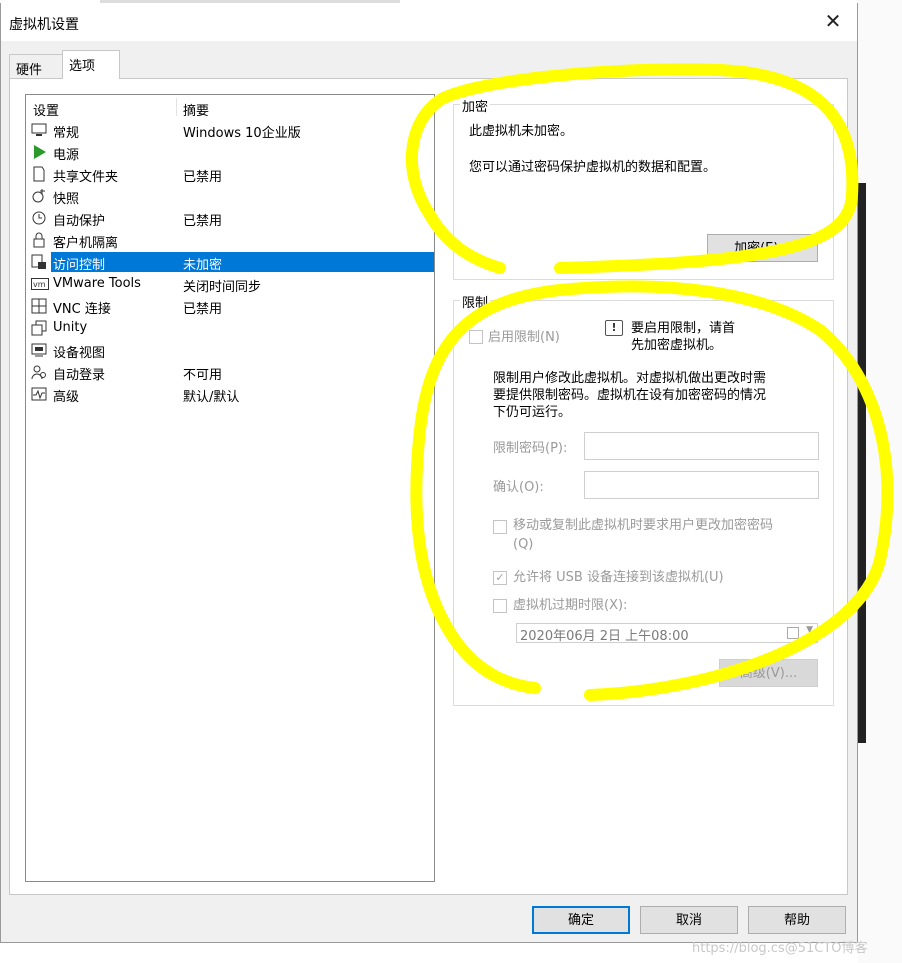 The image size is (902, 963). What do you see at coordinates (39, 240) in the screenshot?
I see `lock-icon` at bounding box center [39, 240].